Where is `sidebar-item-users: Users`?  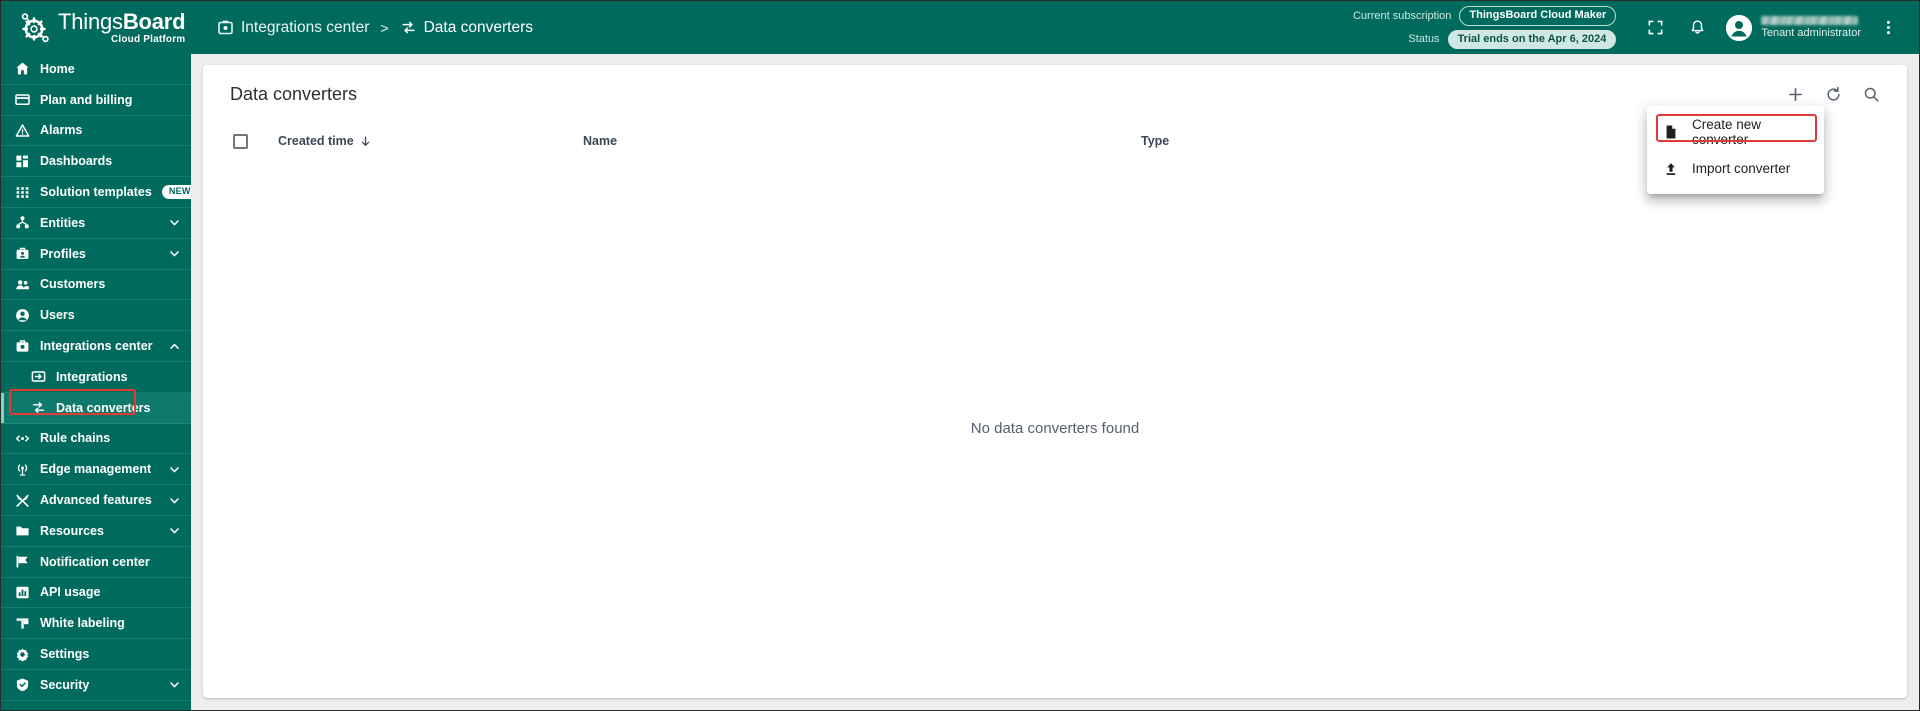
sidebar-item-users: Users is located at coordinates (96, 316).